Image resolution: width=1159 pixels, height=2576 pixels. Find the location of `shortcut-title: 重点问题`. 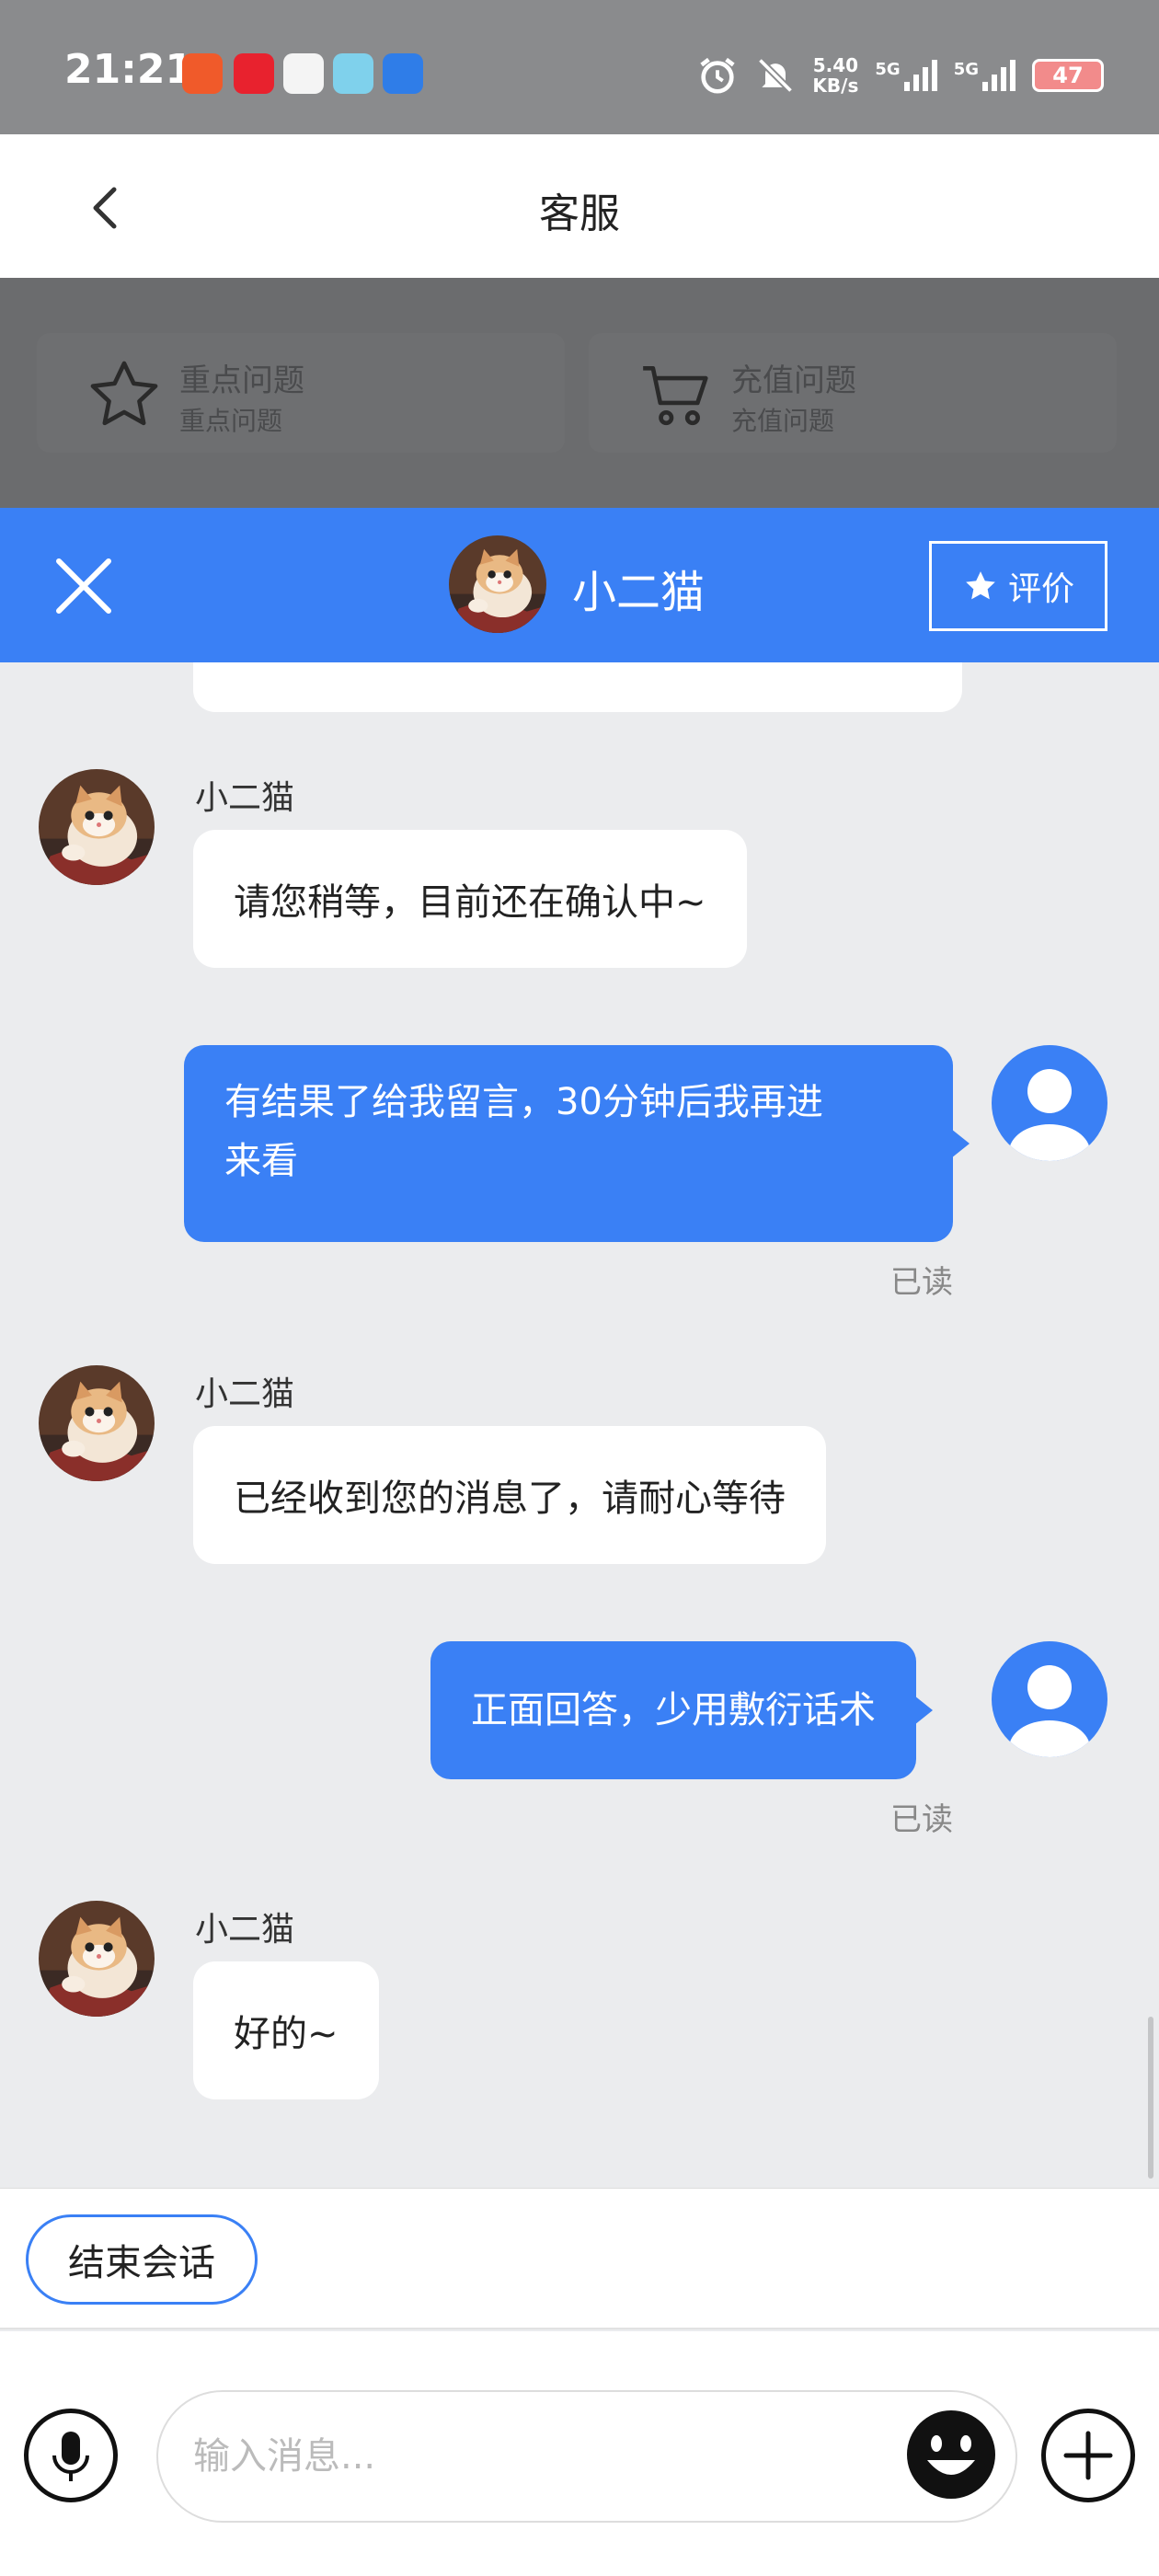

shortcut-title: 重点问题 is located at coordinates (241, 380).